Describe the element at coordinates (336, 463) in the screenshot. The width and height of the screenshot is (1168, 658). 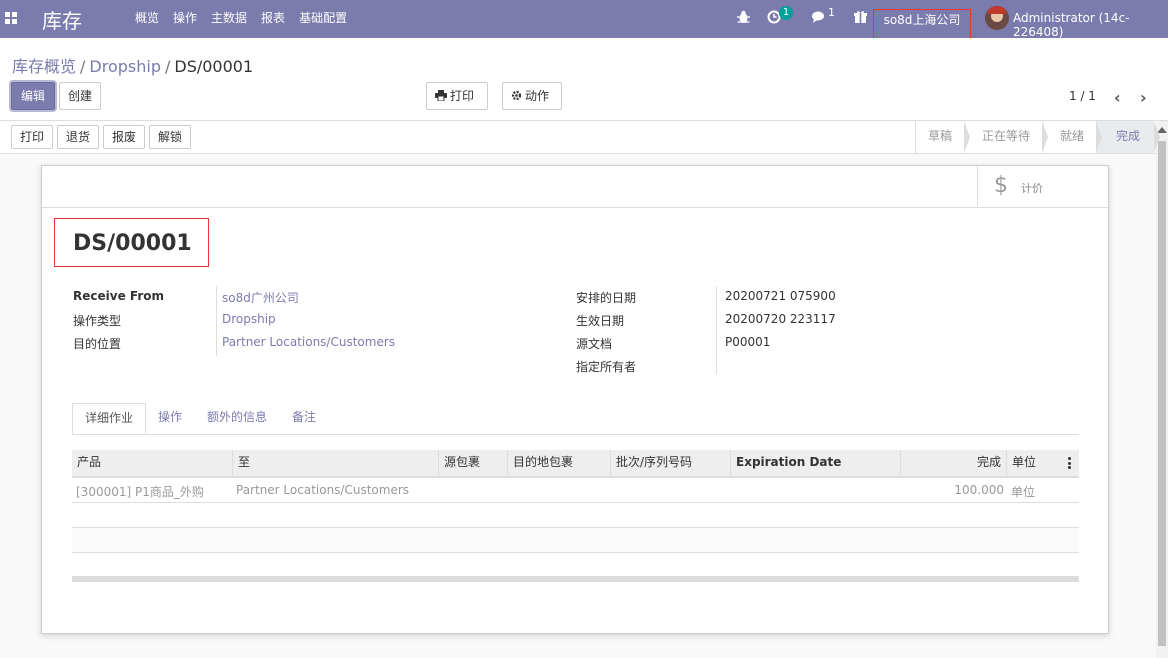
I see `column-header-to: 至` at that location.